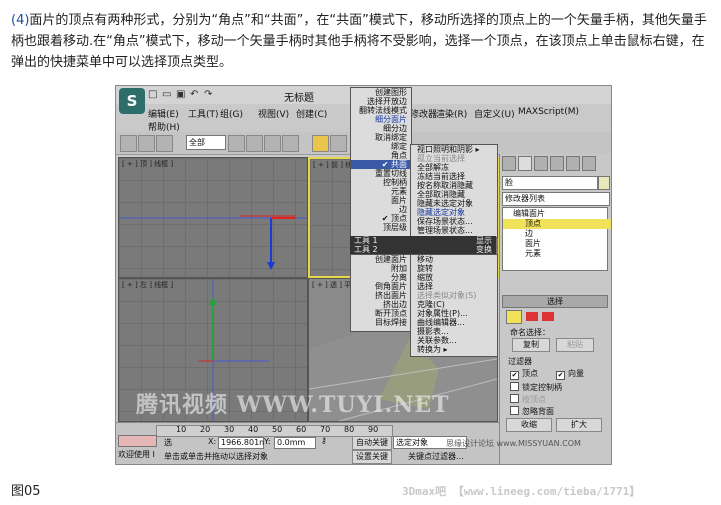 This screenshot has width=721, height=505. Describe the element at coordinates (525, 163) in the screenshot. I see `modify-tab-icon` at that location.